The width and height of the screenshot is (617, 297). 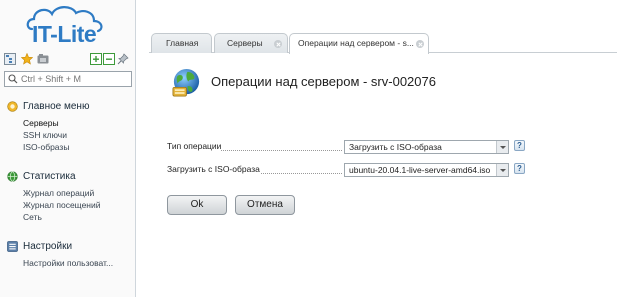 I want to click on operation-type-select: Загрузить с ISO-образа, so click(x=426, y=147).